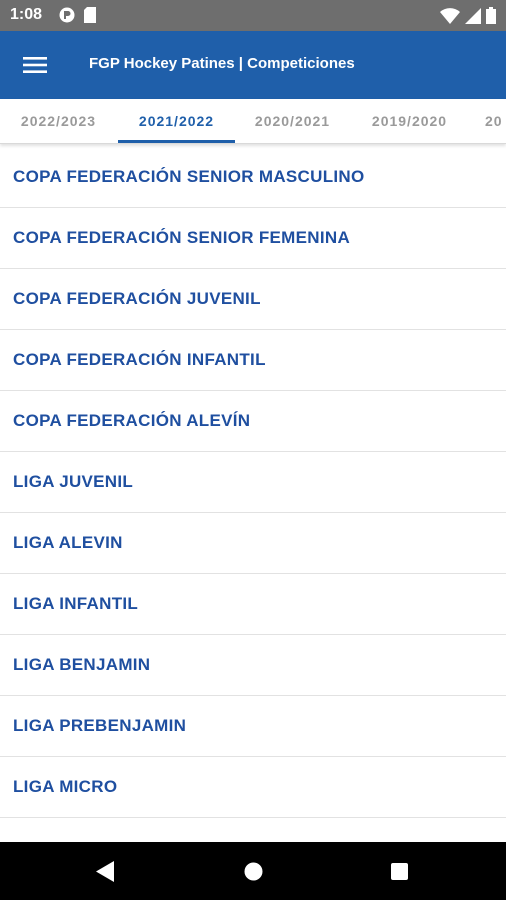 This screenshot has width=506, height=900. Describe the element at coordinates (222, 63) in the screenshot. I see `page-title: FGP Hockey Patines | Competiciones` at that location.